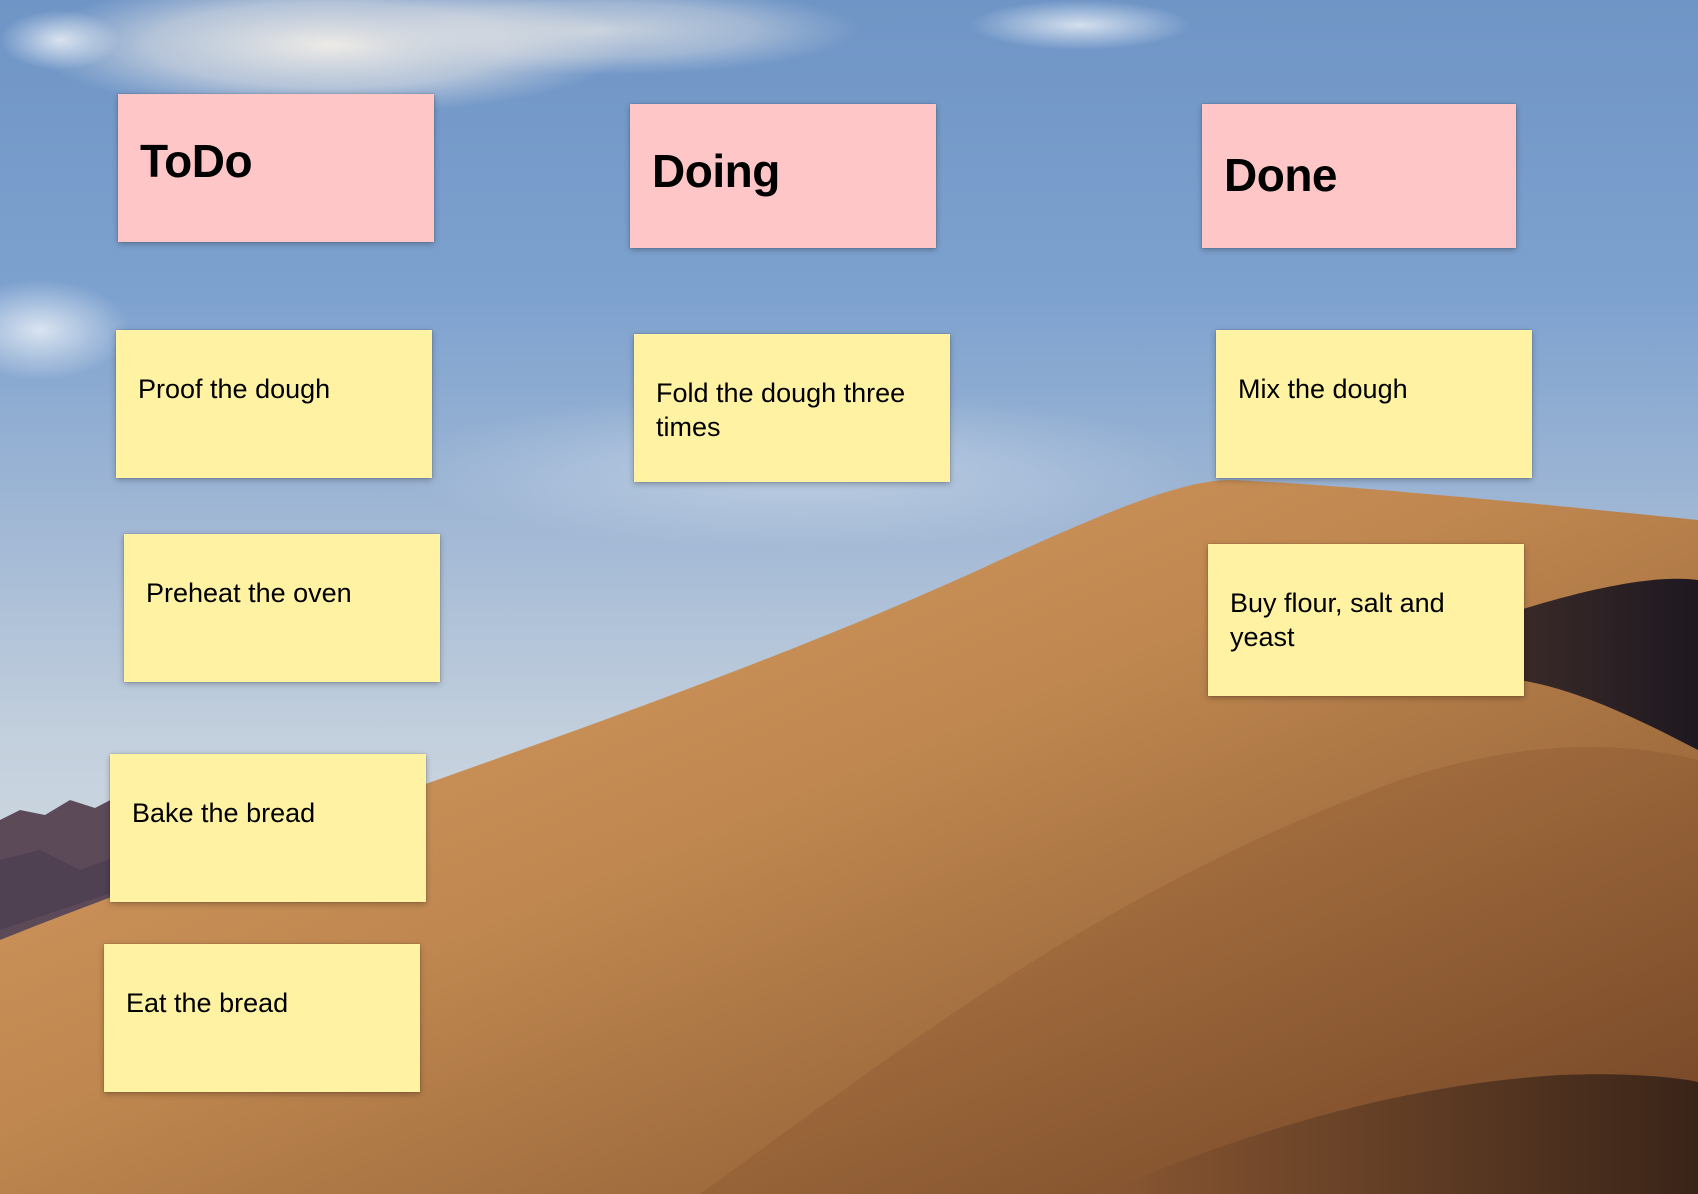 The width and height of the screenshot is (1698, 1194). What do you see at coordinates (783, 176) in the screenshot?
I see `column-header-doing: Doing` at bounding box center [783, 176].